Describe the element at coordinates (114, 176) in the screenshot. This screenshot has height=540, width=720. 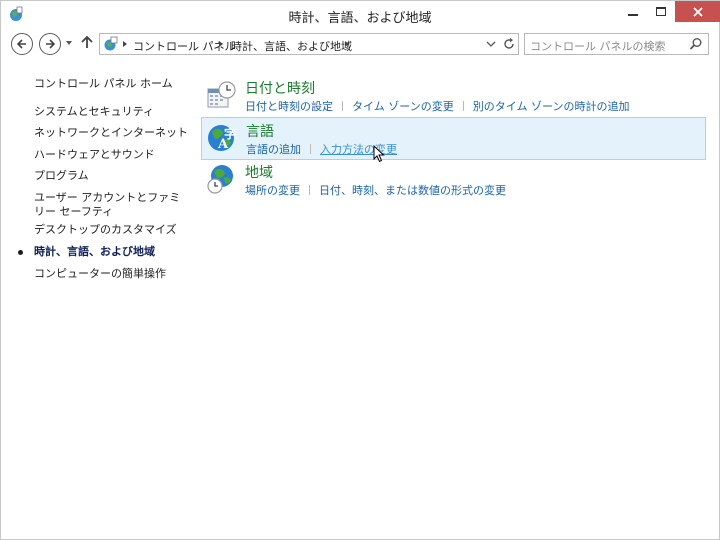
I see `sidebar-item-programs: プログラム` at that location.